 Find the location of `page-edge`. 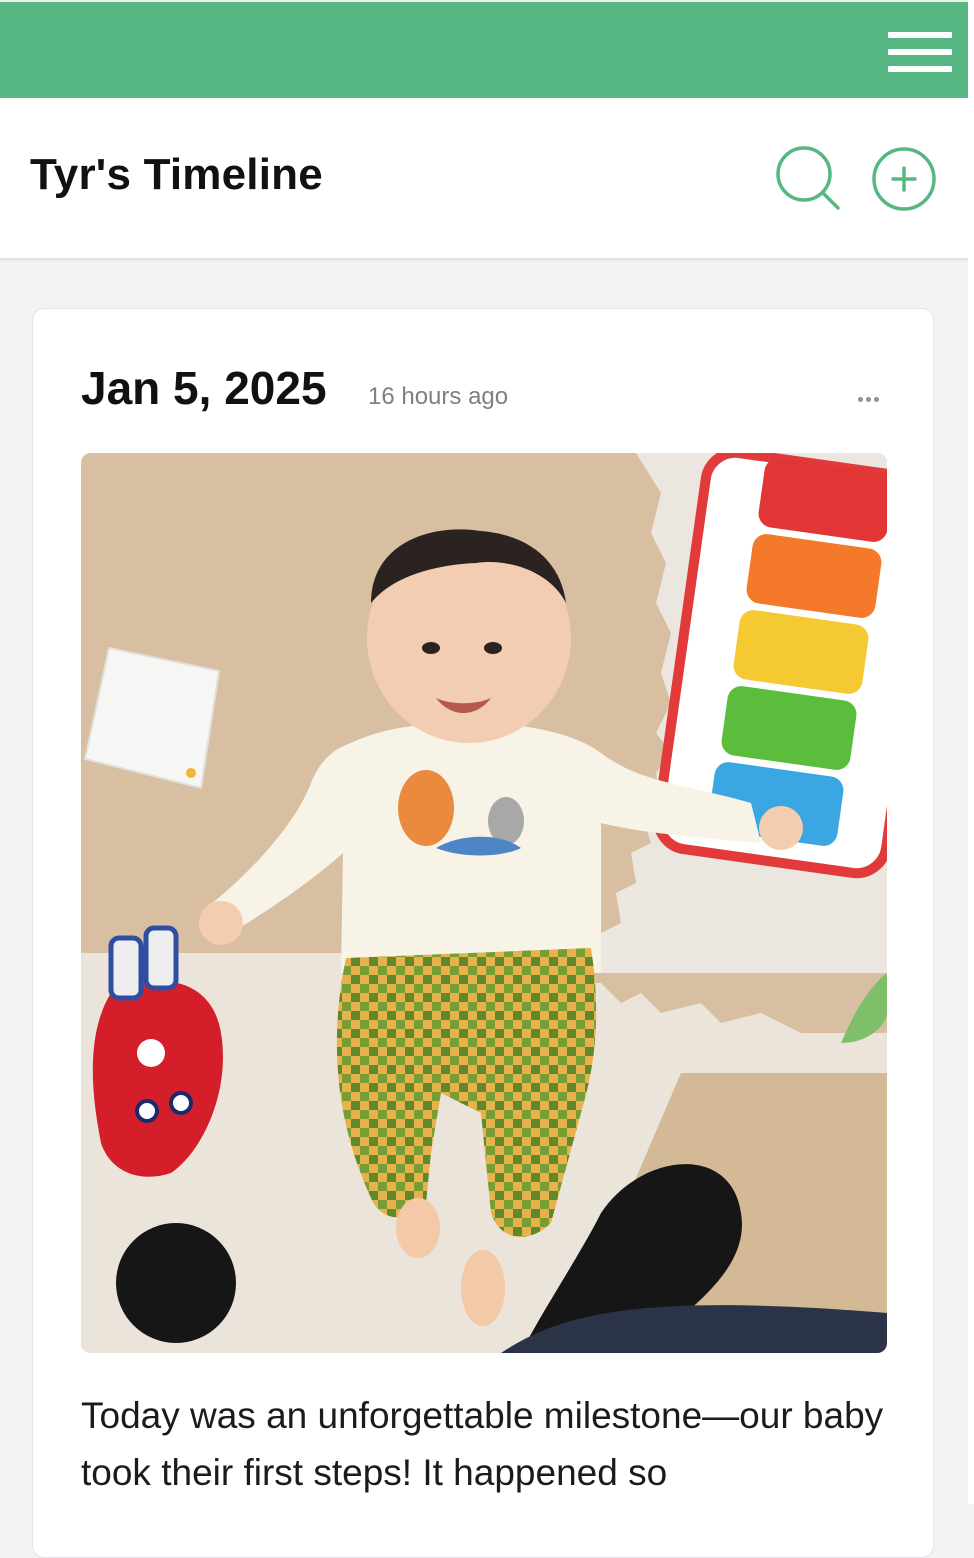

page-edge is located at coordinates (971, 752).